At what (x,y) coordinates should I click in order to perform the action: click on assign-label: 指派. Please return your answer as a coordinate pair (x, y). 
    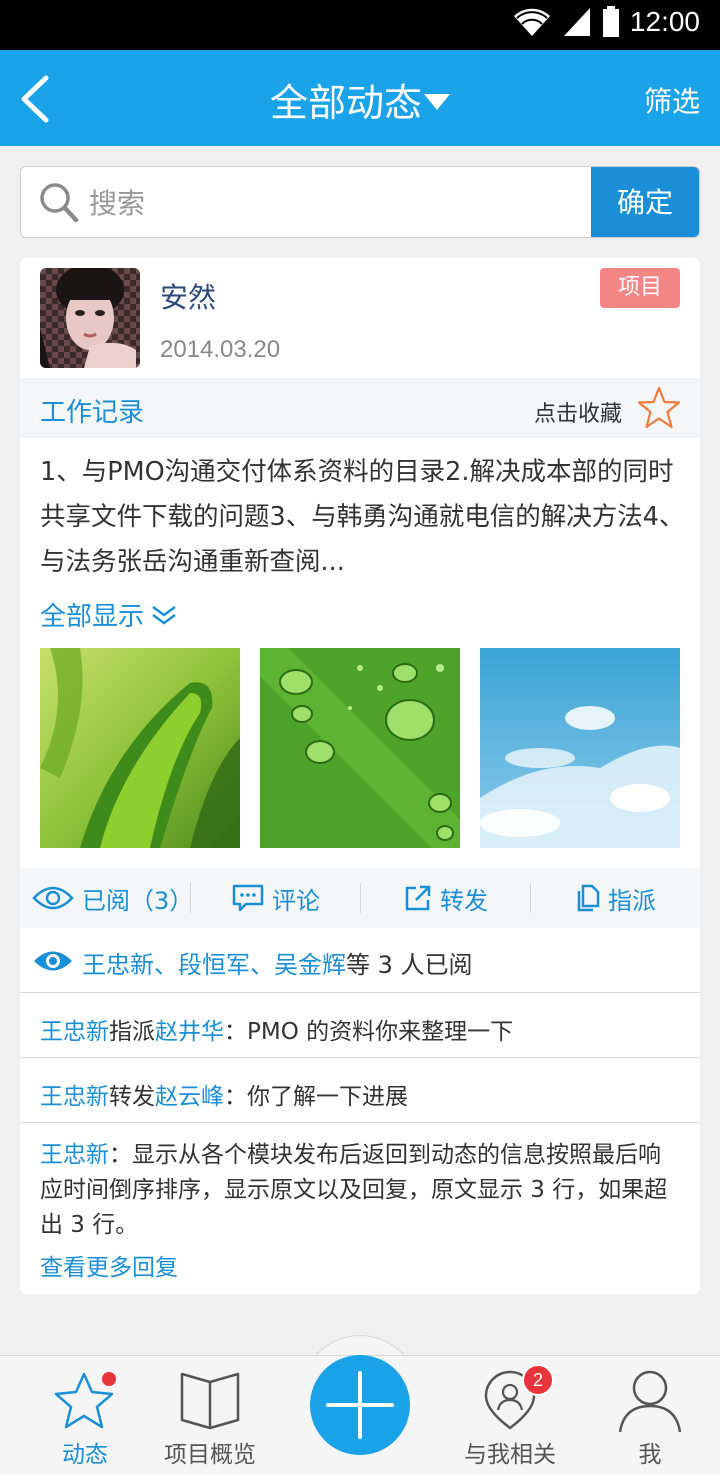
    Looking at the image, I should click on (632, 900).